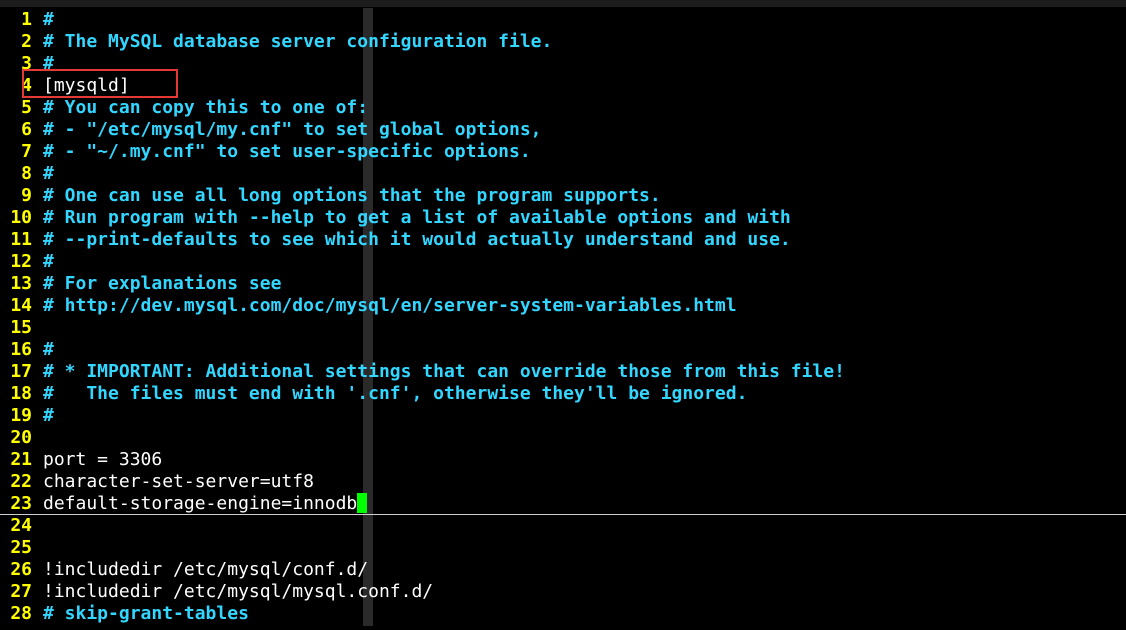 The height and width of the screenshot is (630, 1126). I want to click on line-number: 21, so click(21, 459).